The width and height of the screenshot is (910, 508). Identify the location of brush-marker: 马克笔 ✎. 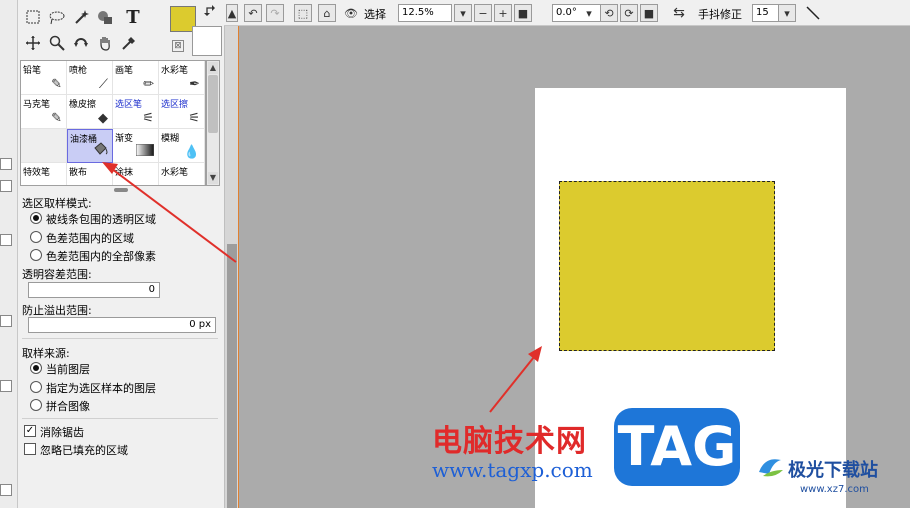
(44, 112).